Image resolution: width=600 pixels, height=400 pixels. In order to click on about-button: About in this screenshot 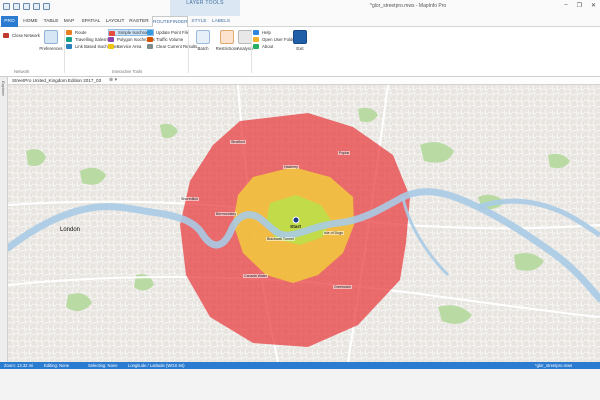, I will do `click(263, 46)`.